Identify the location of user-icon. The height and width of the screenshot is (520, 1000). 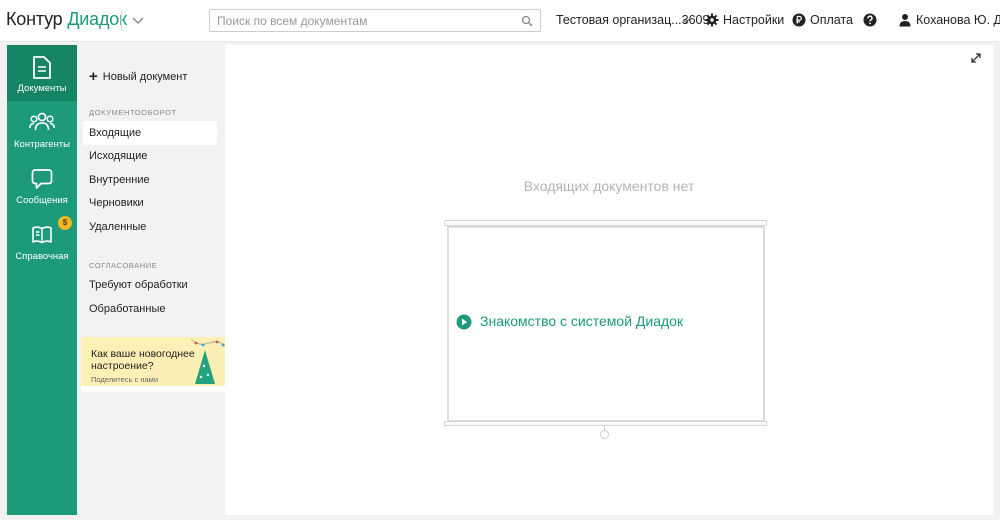
(905, 20).